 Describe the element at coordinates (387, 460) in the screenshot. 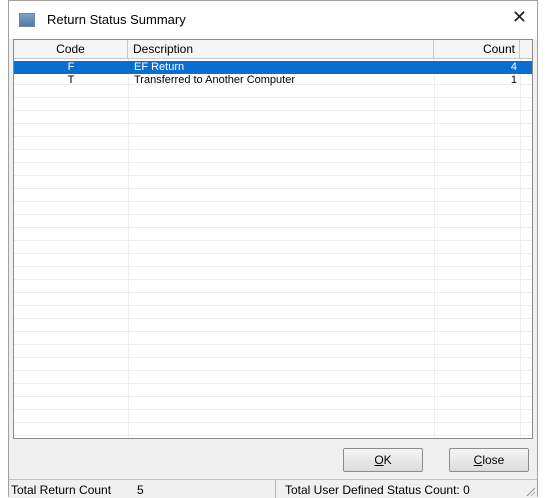

I see `ok-label: K` at that location.